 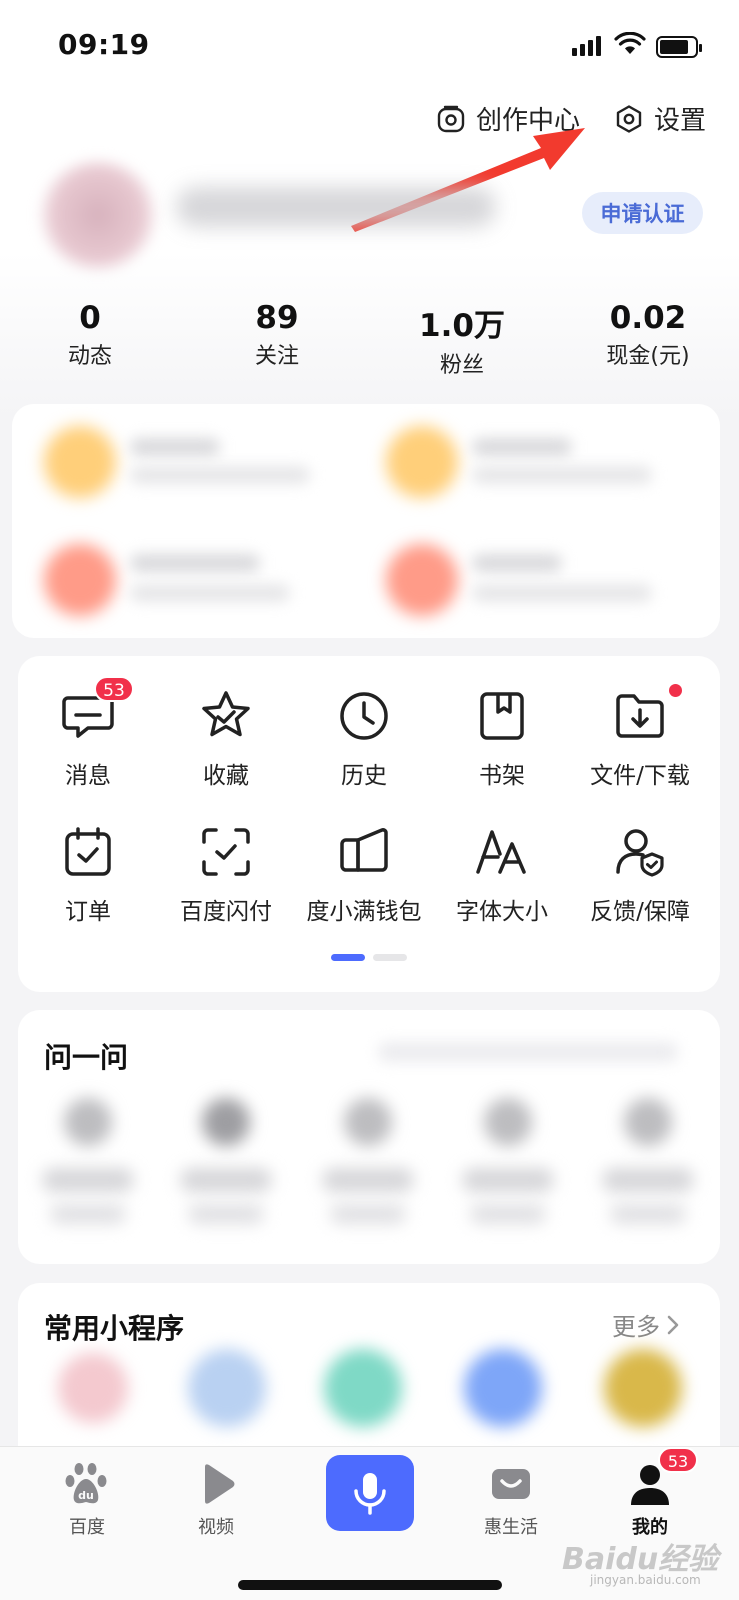 What do you see at coordinates (511, 1484) in the screenshot?
I see `shopping-bag-icon` at bounding box center [511, 1484].